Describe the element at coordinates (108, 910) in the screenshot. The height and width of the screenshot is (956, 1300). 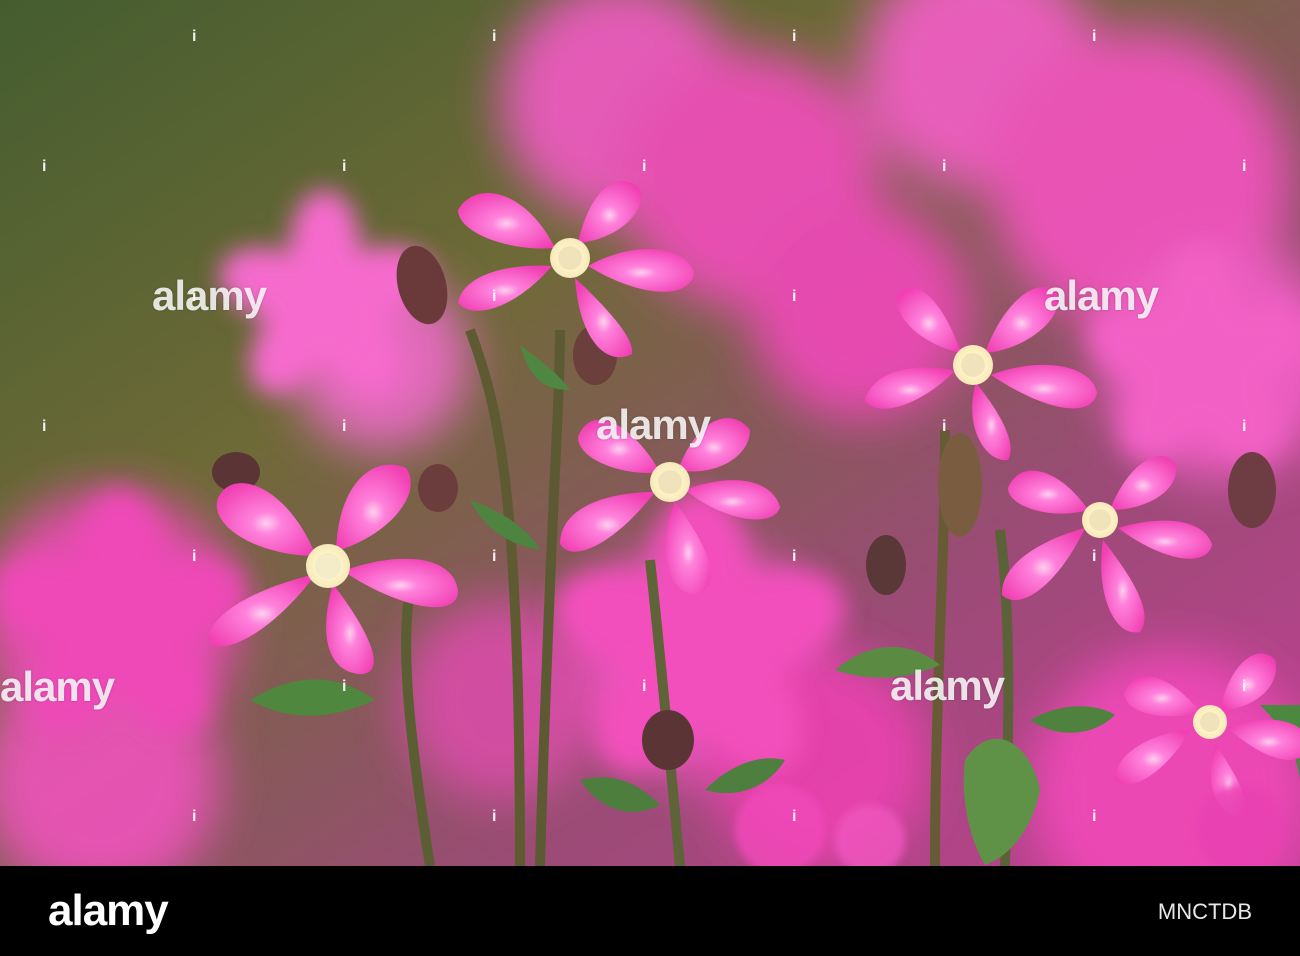
I see `brand-logo: alamy` at that location.